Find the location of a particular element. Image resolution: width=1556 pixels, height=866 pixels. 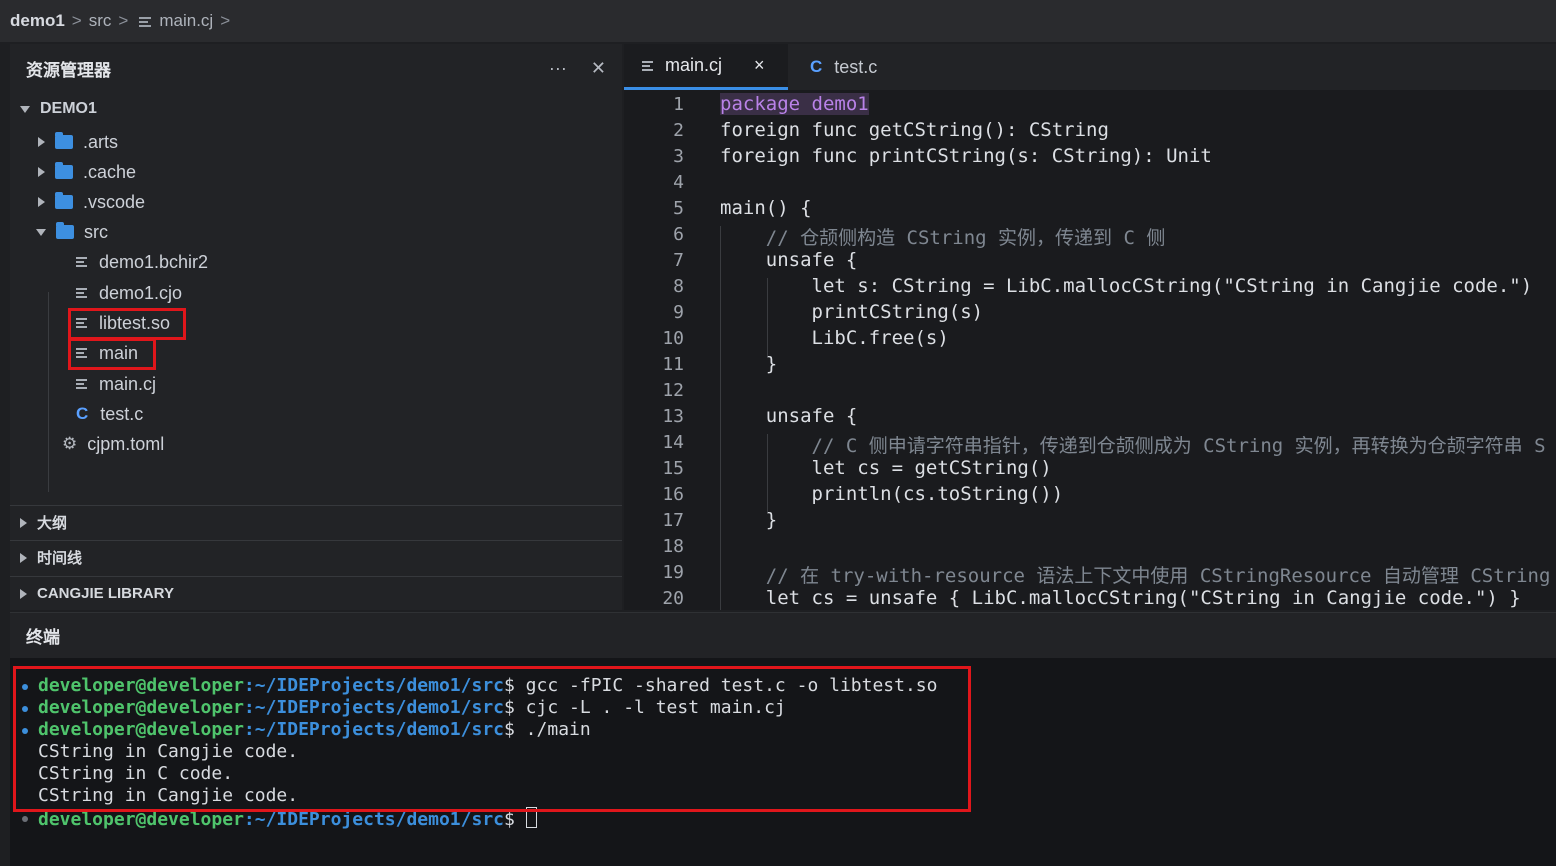

tree-item-main-cj: main.cj is located at coordinates (116, 384).